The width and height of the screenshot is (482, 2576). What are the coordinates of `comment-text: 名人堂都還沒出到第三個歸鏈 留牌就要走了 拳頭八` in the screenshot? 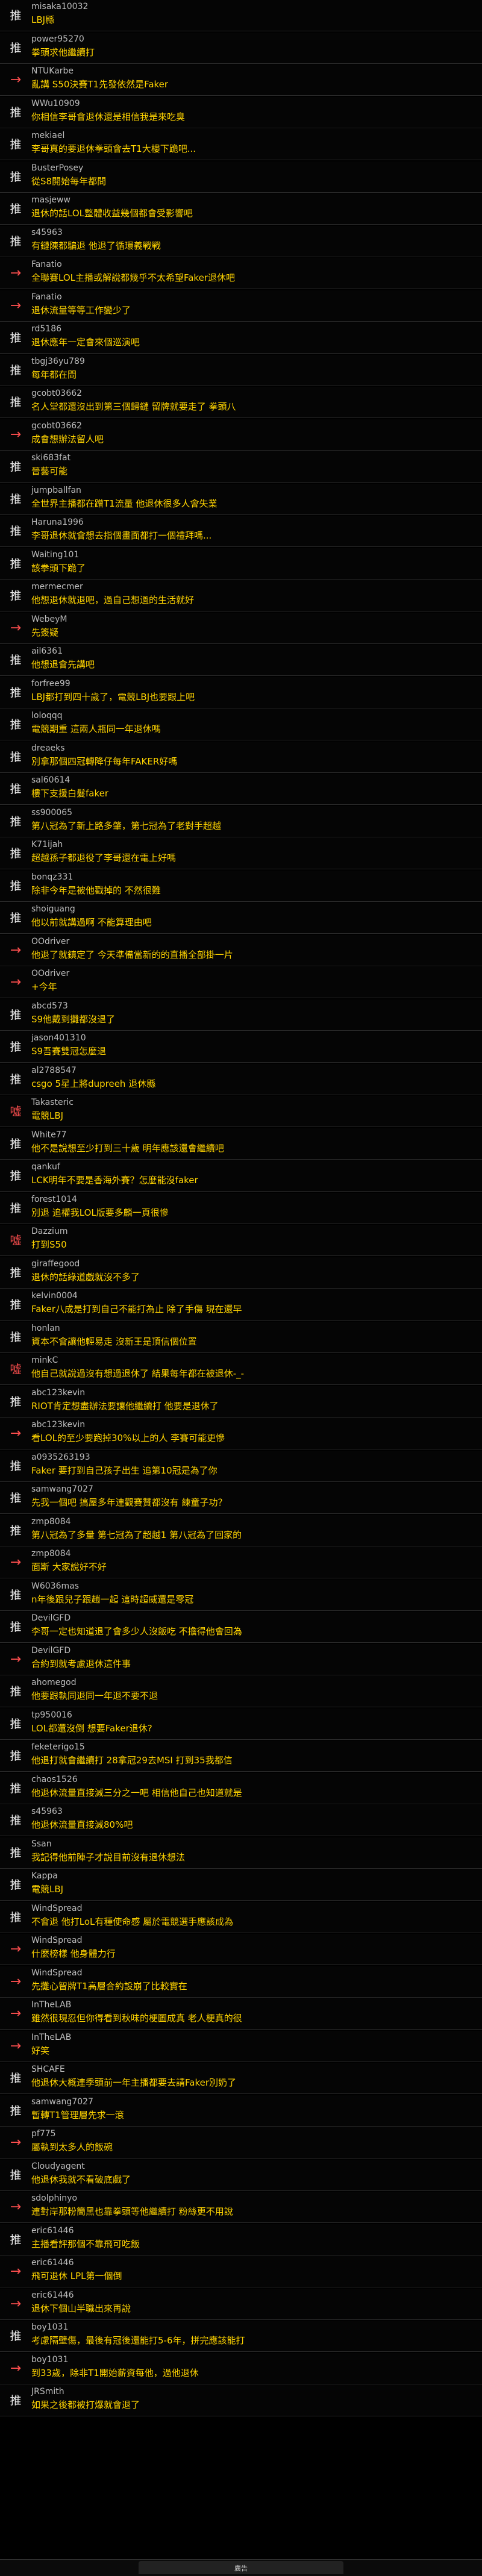 It's located at (133, 406).